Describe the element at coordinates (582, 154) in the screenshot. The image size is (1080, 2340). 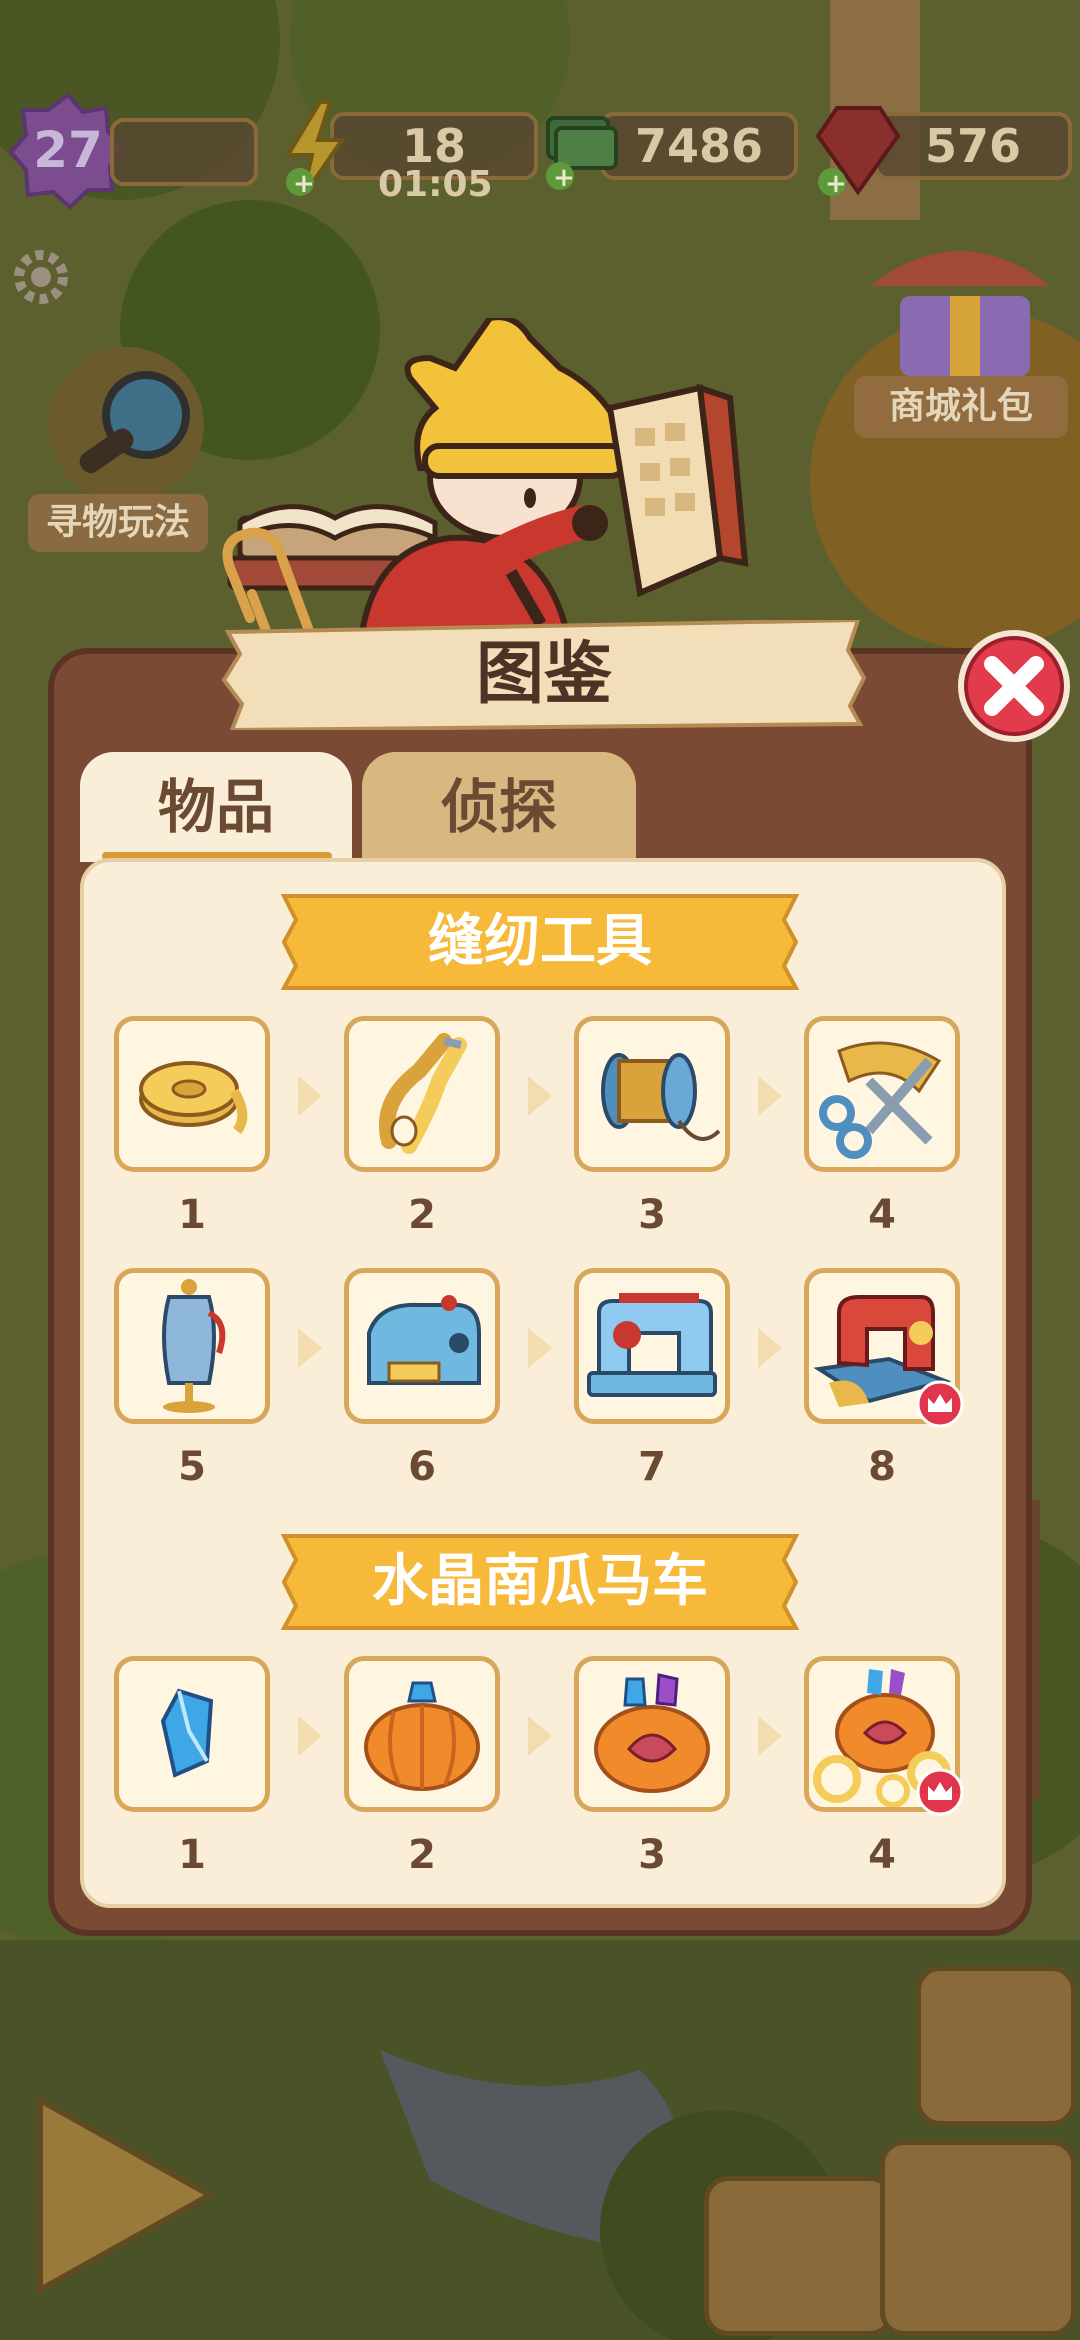
I see `cash-stack-icon: +` at that location.